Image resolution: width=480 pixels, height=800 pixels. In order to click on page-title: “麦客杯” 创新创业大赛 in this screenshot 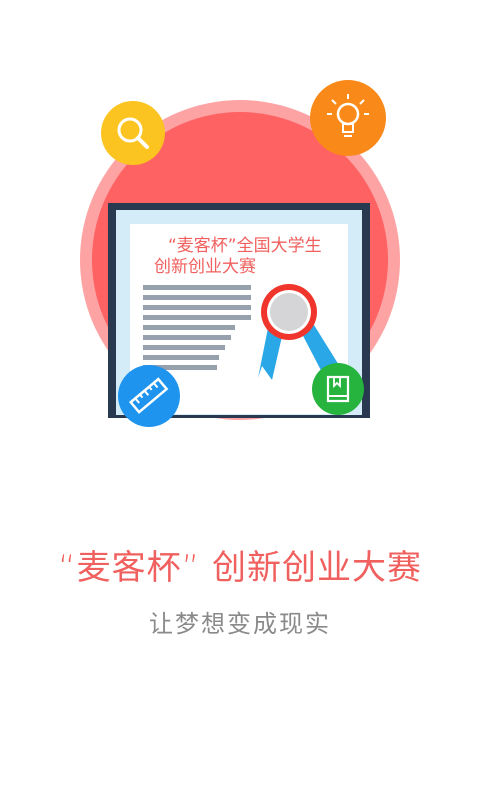, I will do `click(240, 568)`.